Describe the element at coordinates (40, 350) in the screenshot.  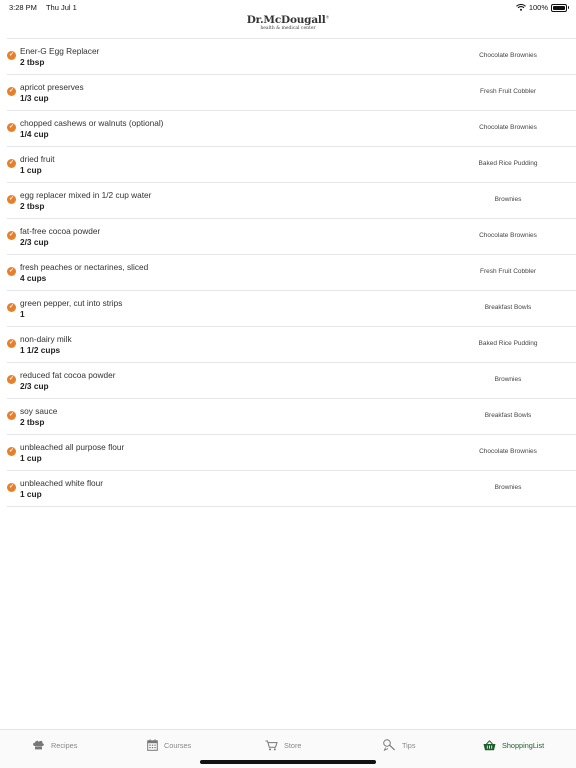
I see `ingredient-quantity: 1 1/2 cups` at that location.